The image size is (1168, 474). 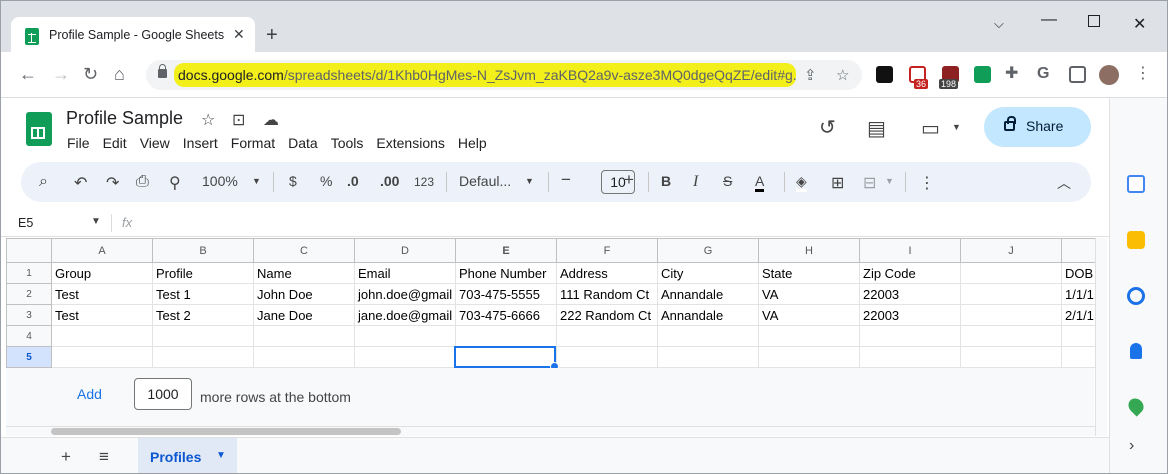 I want to click on move-folder-icon: ⊡, so click(x=238, y=120).